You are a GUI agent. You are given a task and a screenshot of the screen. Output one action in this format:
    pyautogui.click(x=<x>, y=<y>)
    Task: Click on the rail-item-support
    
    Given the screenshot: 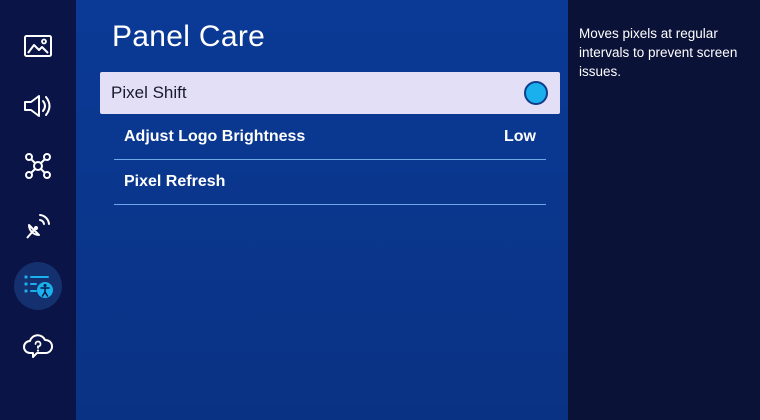 What is the action you would take?
    pyautogui.click(x=38, y=346)
    